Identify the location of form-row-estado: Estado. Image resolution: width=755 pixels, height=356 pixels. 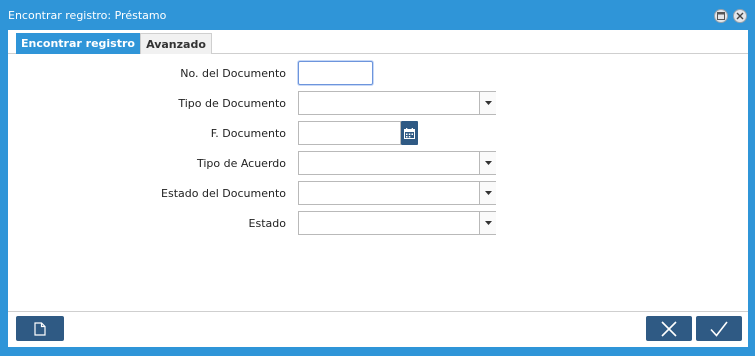
(378, 223).